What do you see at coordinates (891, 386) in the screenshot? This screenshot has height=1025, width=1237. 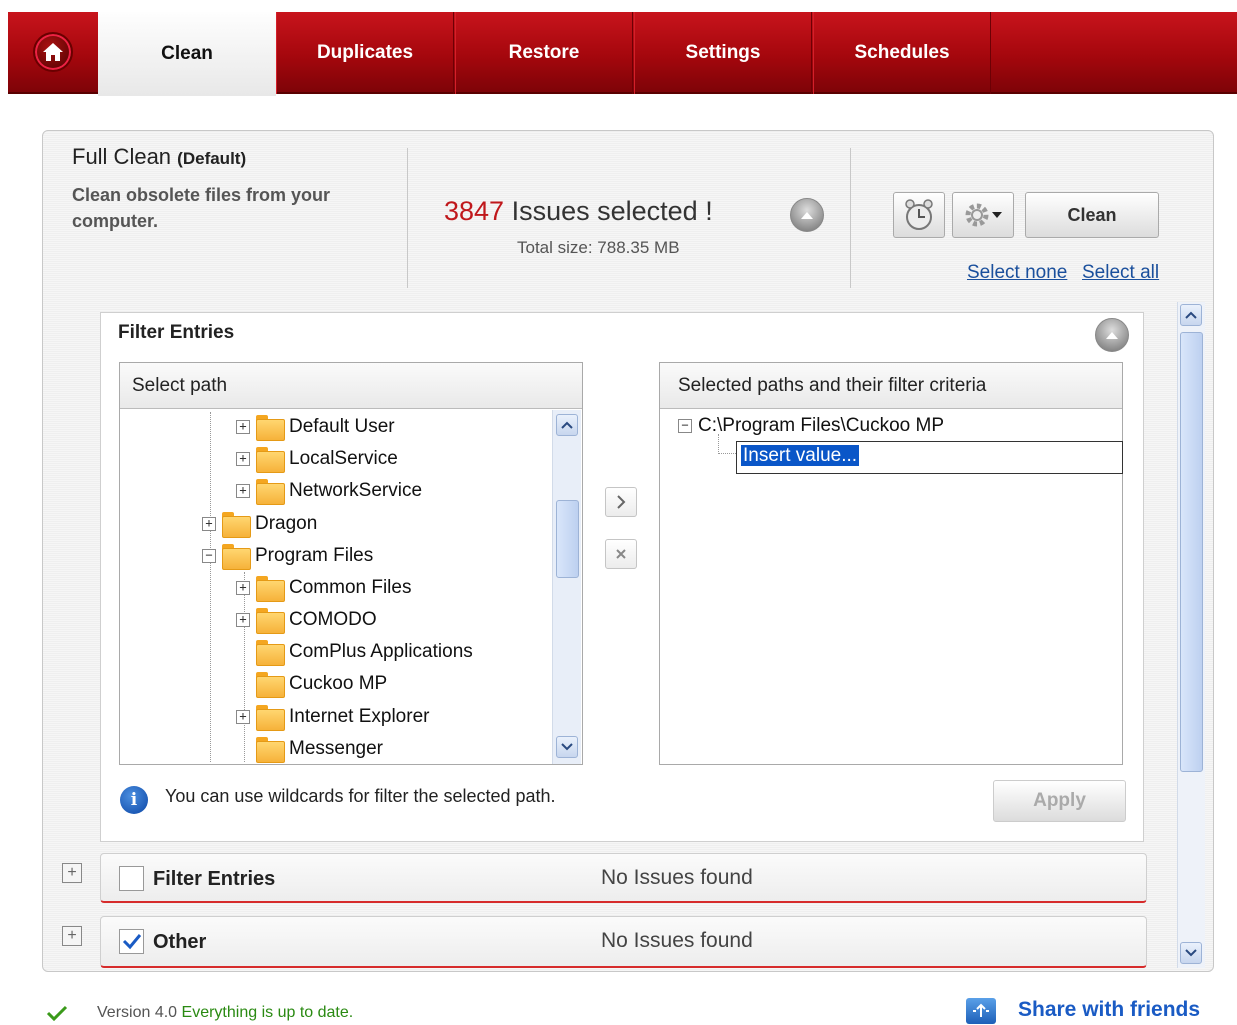 I see `selected-paths-header: Selected paths and their filter criteria` at bounding box center [891, 386].